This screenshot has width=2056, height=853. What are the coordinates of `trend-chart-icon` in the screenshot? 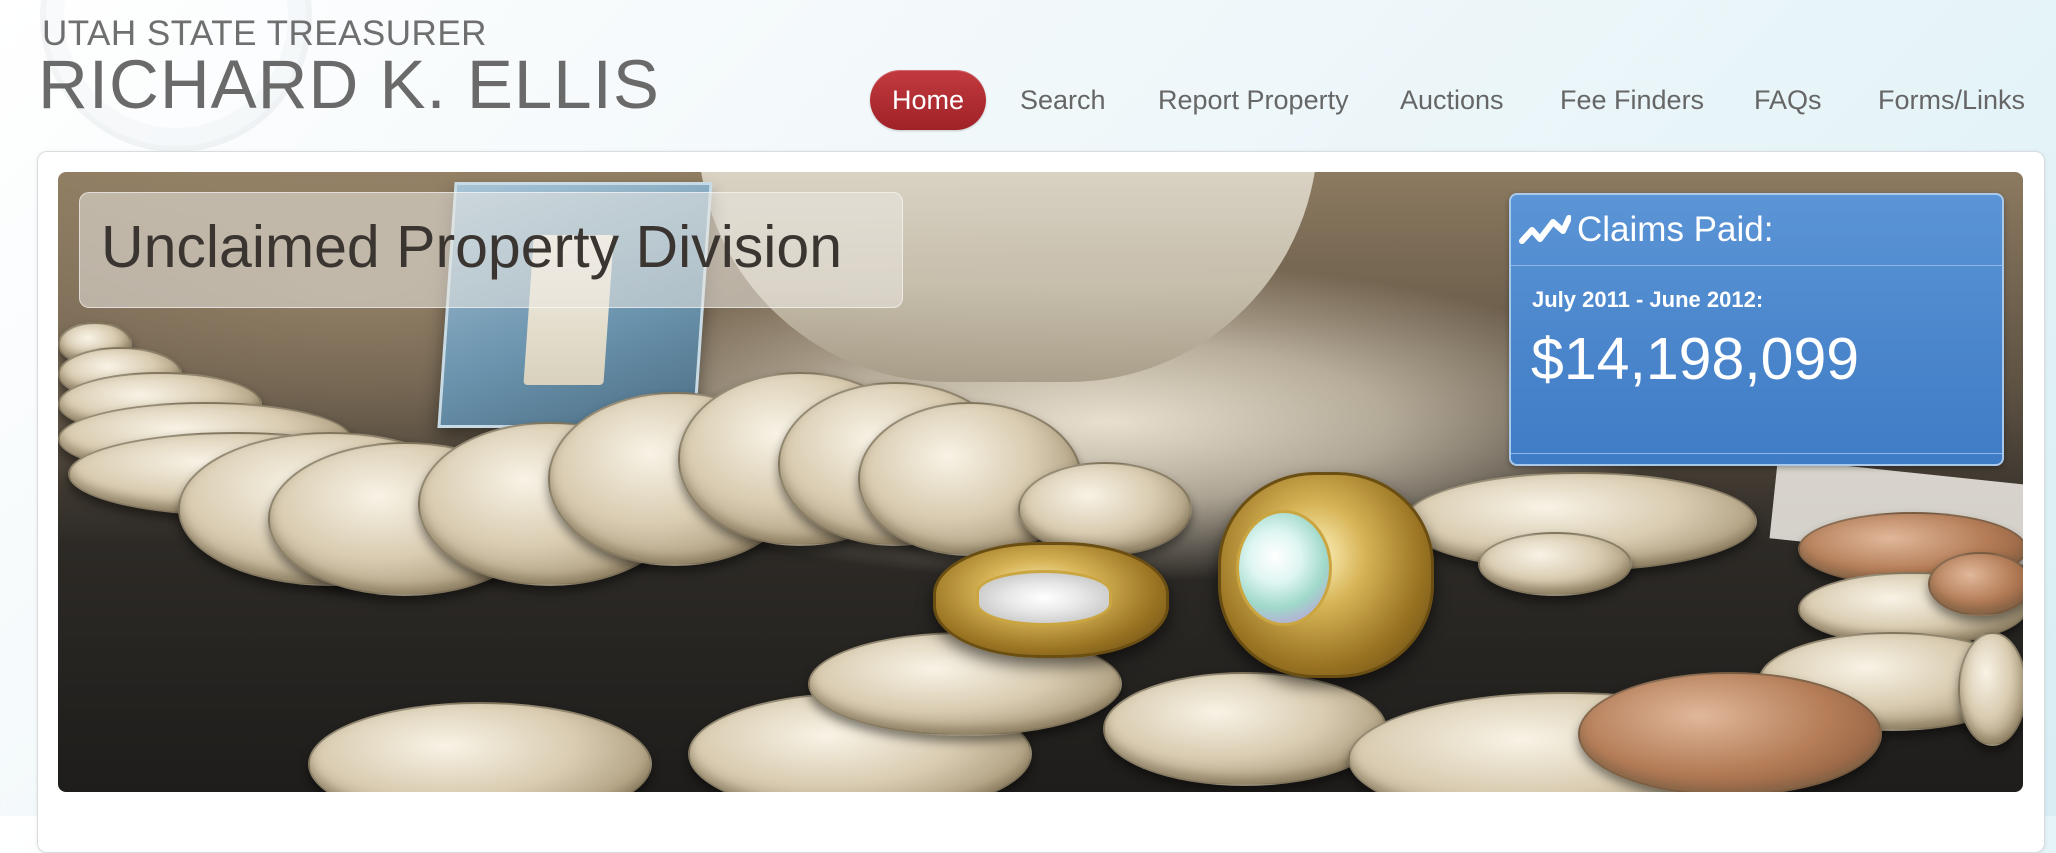 It's located at (1545, 229).